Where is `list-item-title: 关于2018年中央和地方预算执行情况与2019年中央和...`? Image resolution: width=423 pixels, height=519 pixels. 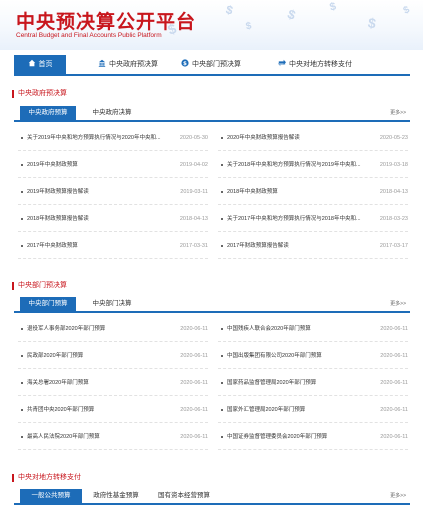 list-item-title: 关于2018年中央和地方预算执行情况与2019年中央和... is located at coordinates (302, 165).